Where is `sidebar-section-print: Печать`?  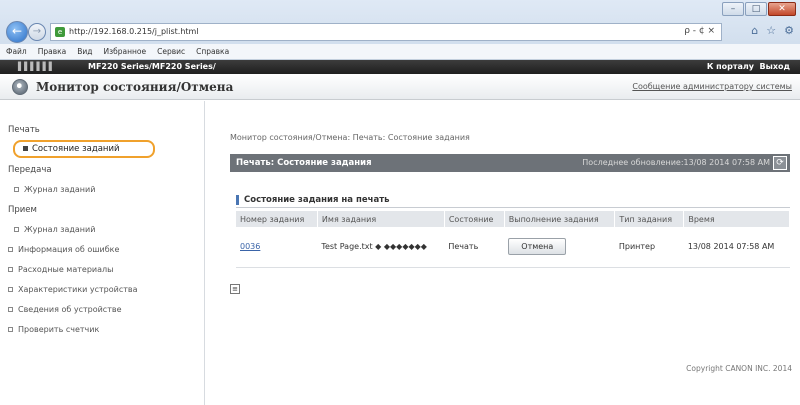 sidebar-section-print: Печать is located at coordinates (24, 130).